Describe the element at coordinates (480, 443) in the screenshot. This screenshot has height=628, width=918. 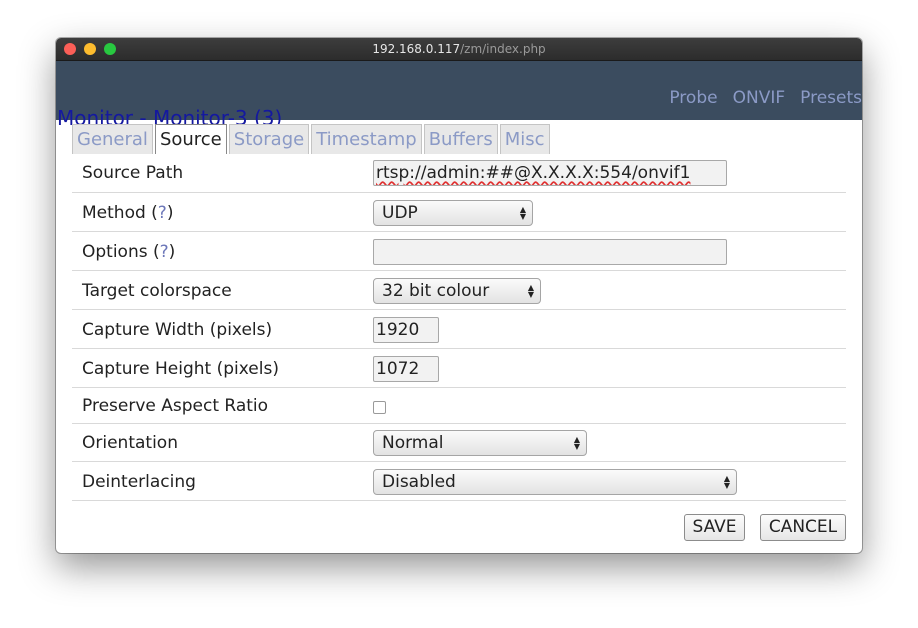
I see `orientation-select: Normal ▲ ▼` at that location.